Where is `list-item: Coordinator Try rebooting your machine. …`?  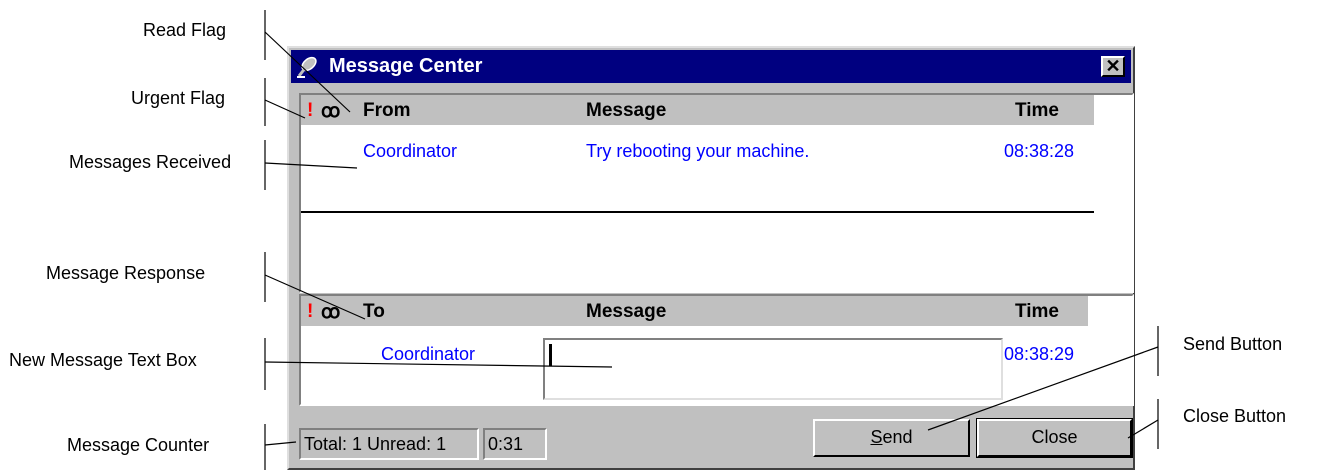
list-item: Coordinator Try rebooting your machine. … is located at coordinates (697, 153).